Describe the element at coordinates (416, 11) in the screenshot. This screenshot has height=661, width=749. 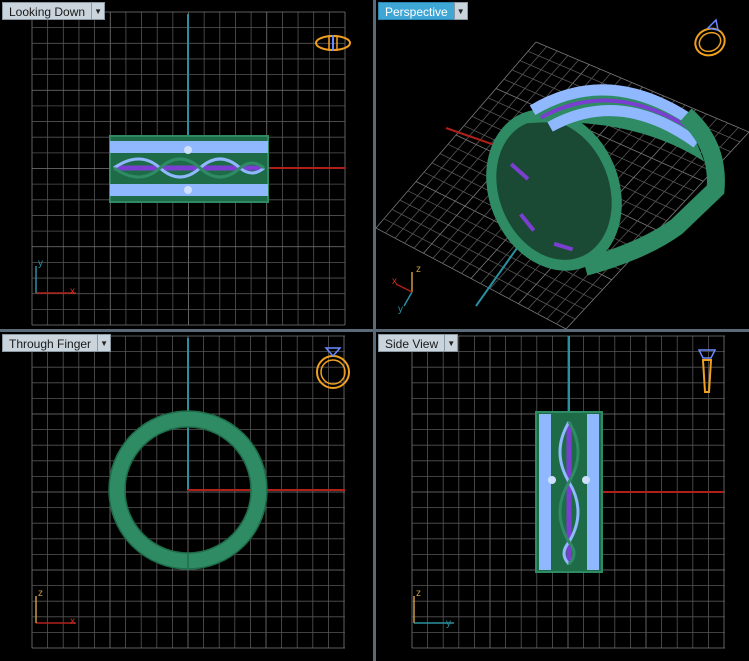
I see `viewport-title: Perspective` at that location.